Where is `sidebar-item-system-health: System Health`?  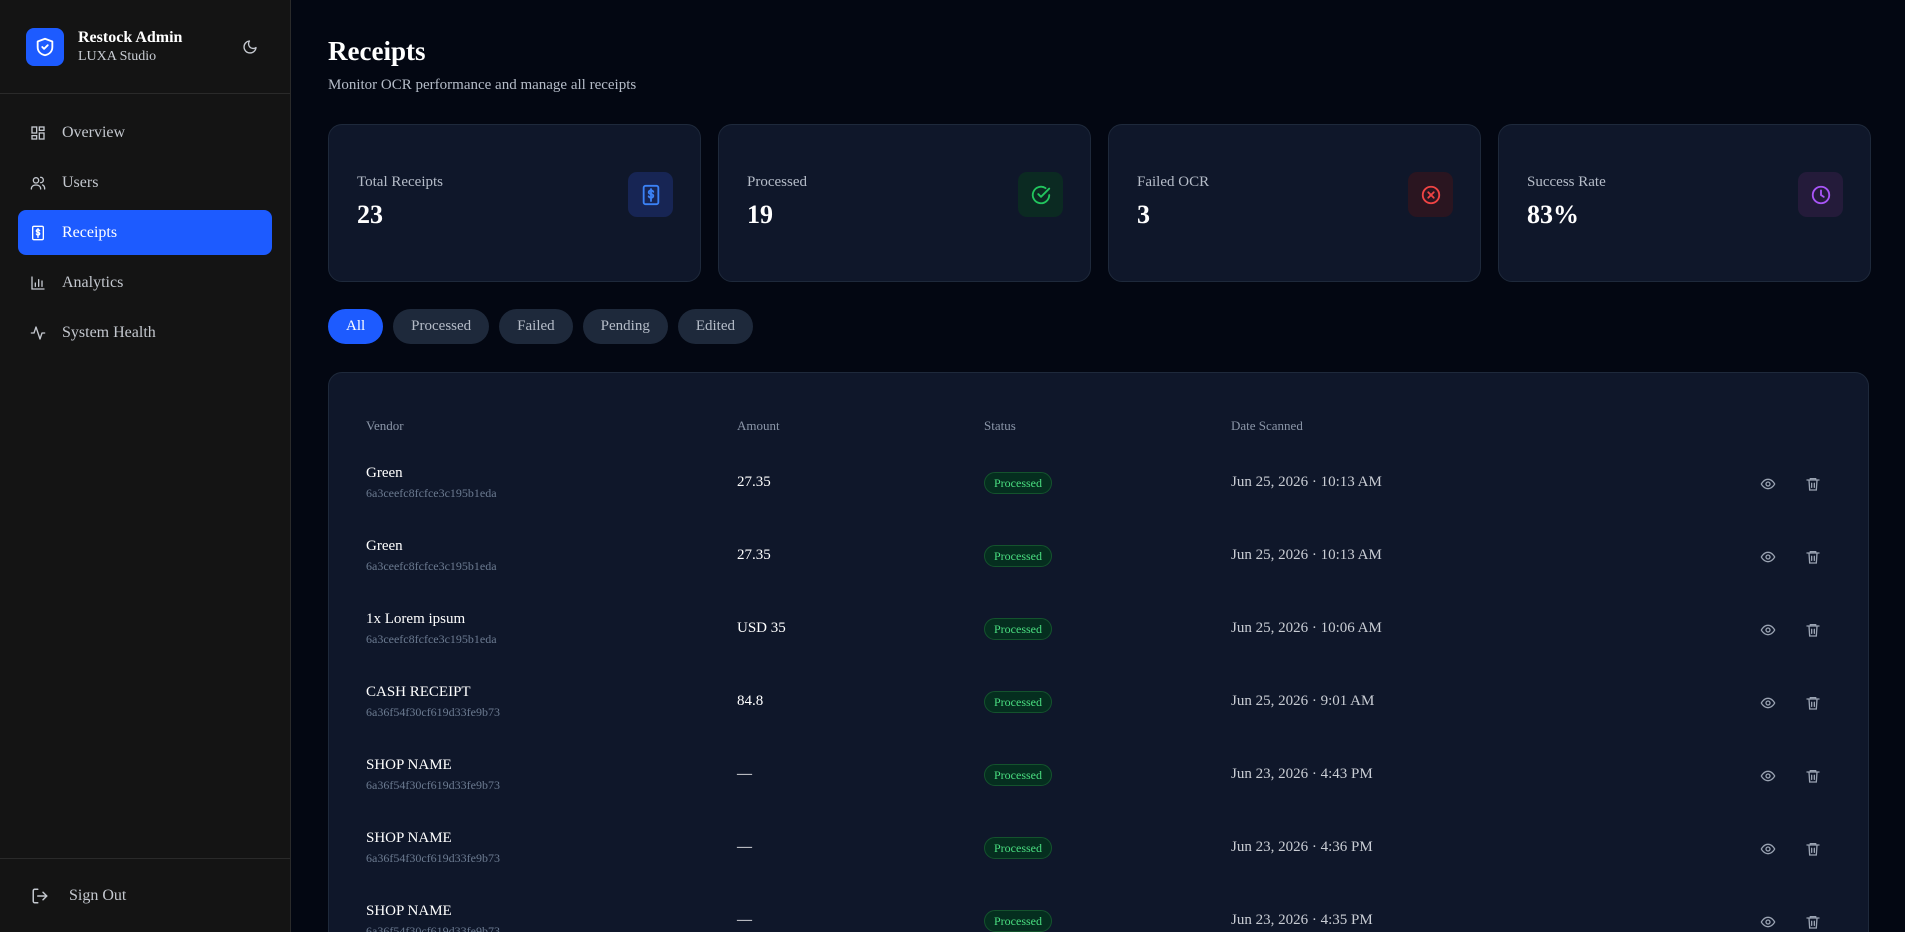
sidebar-item-system-health: System Health is located at coordinates (145, 332).